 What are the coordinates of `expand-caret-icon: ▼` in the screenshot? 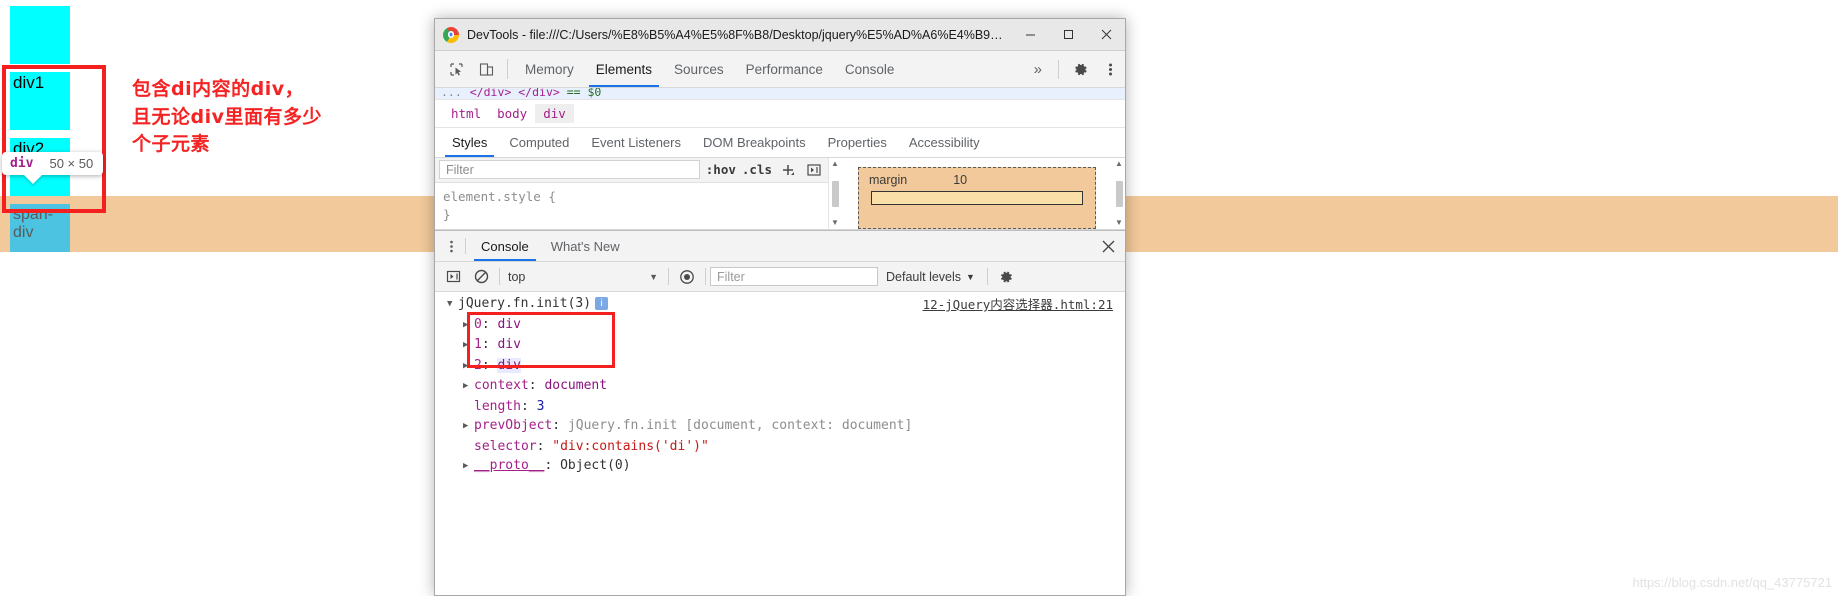 It's located at (452, 305).